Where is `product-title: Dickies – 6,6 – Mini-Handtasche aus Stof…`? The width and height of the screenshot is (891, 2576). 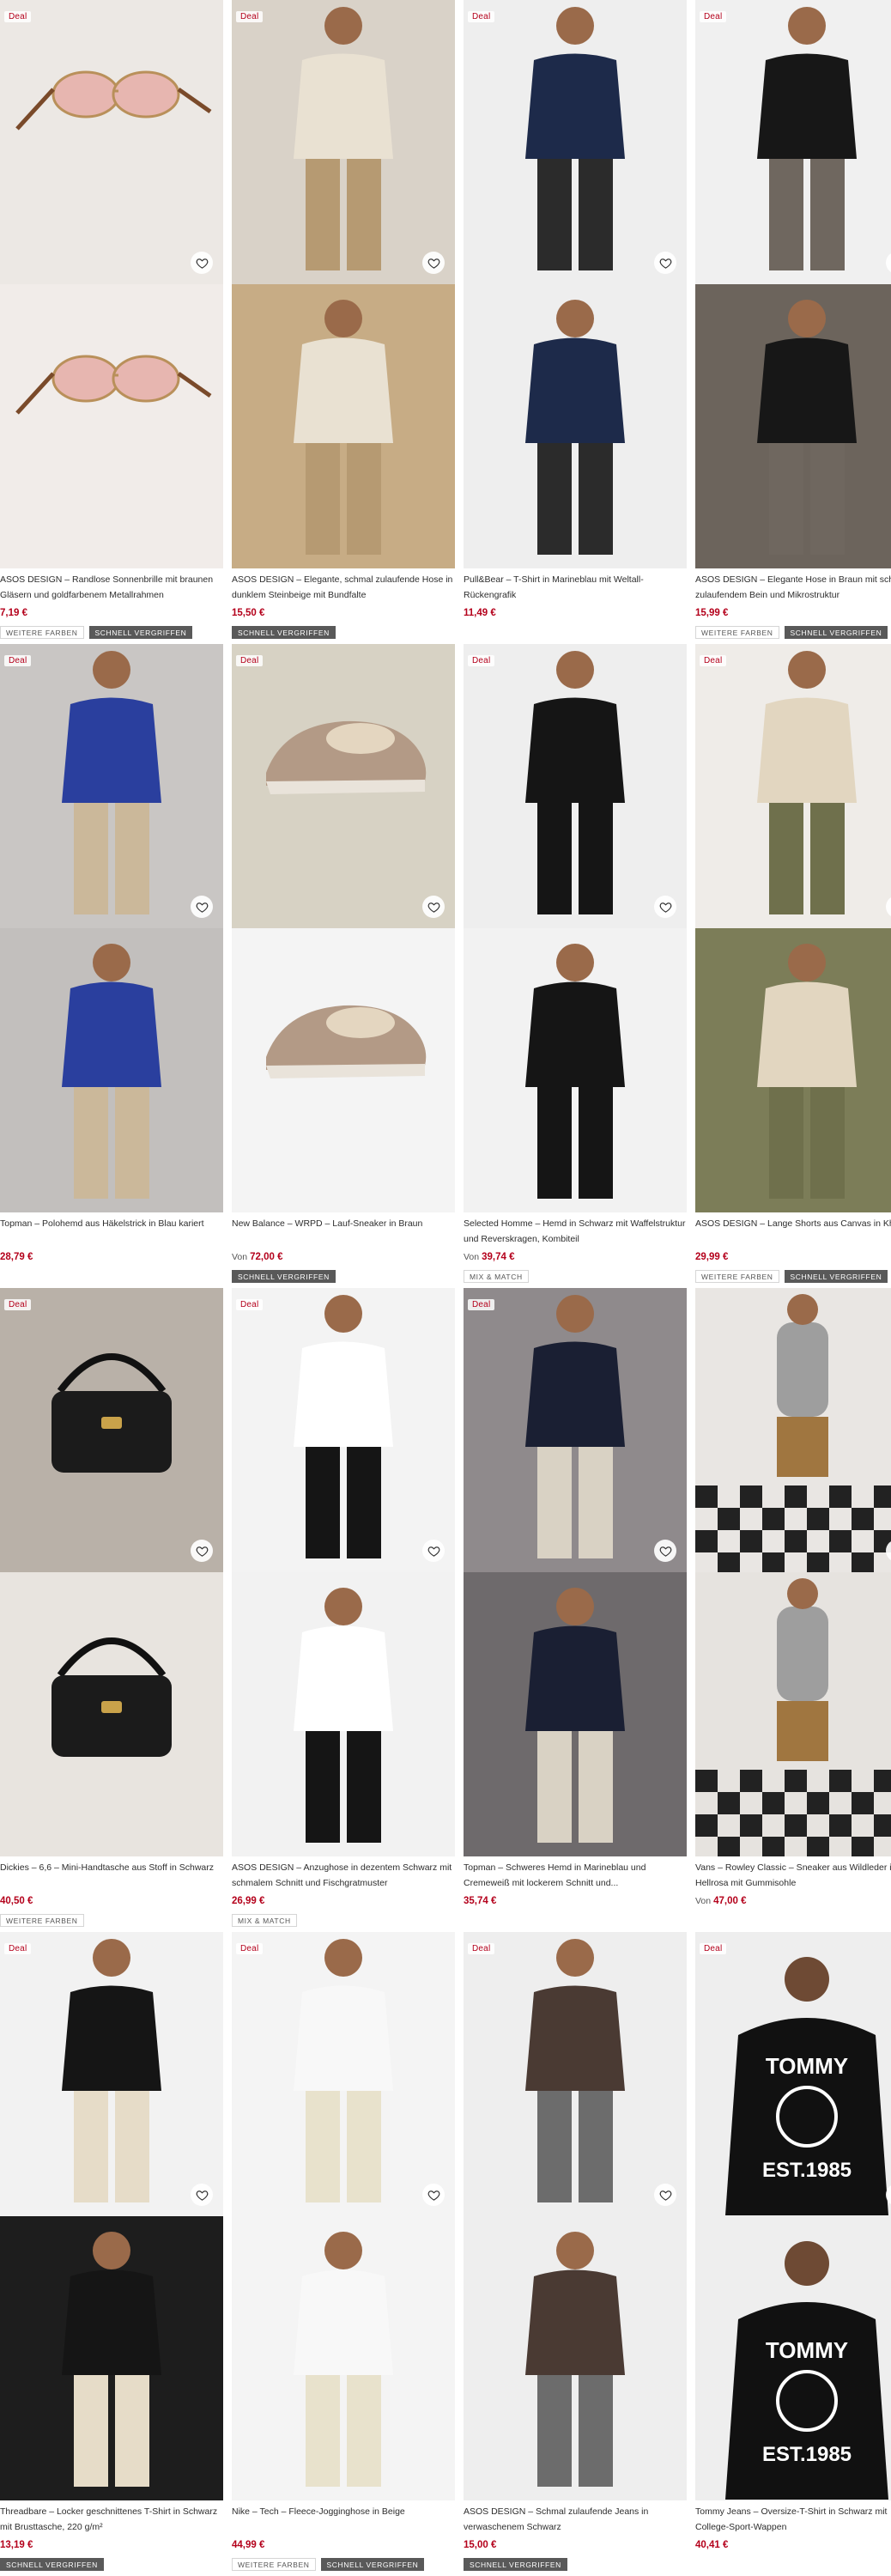
product-title: Dickies – 6,6 – Mini-Handtasche aus Stof… is located at coordinates (113, 1875).